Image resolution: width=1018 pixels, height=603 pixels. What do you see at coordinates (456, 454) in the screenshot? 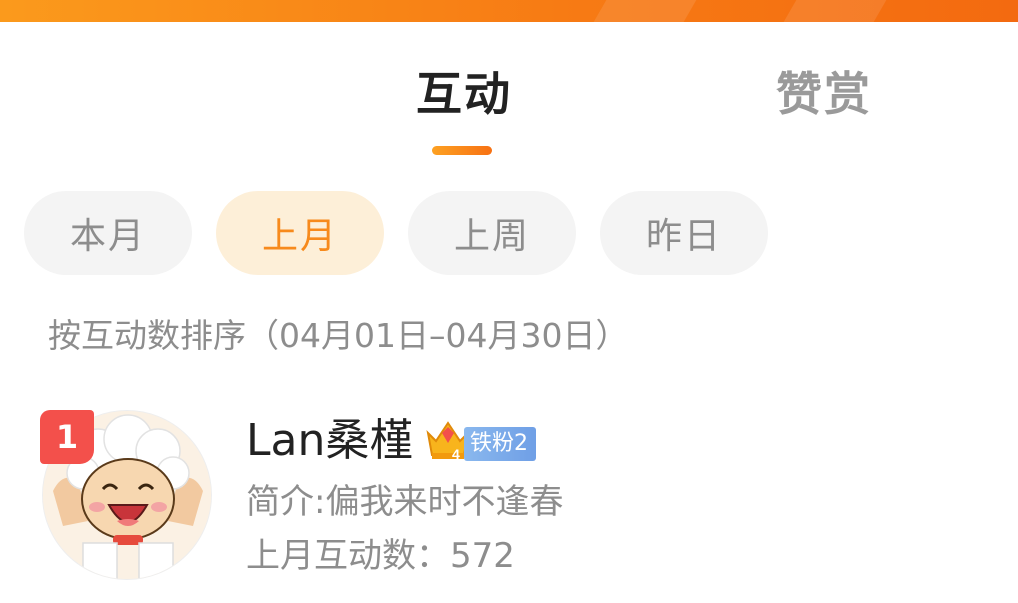
I see `svg-text: 4` at bounding box center [456, 454].